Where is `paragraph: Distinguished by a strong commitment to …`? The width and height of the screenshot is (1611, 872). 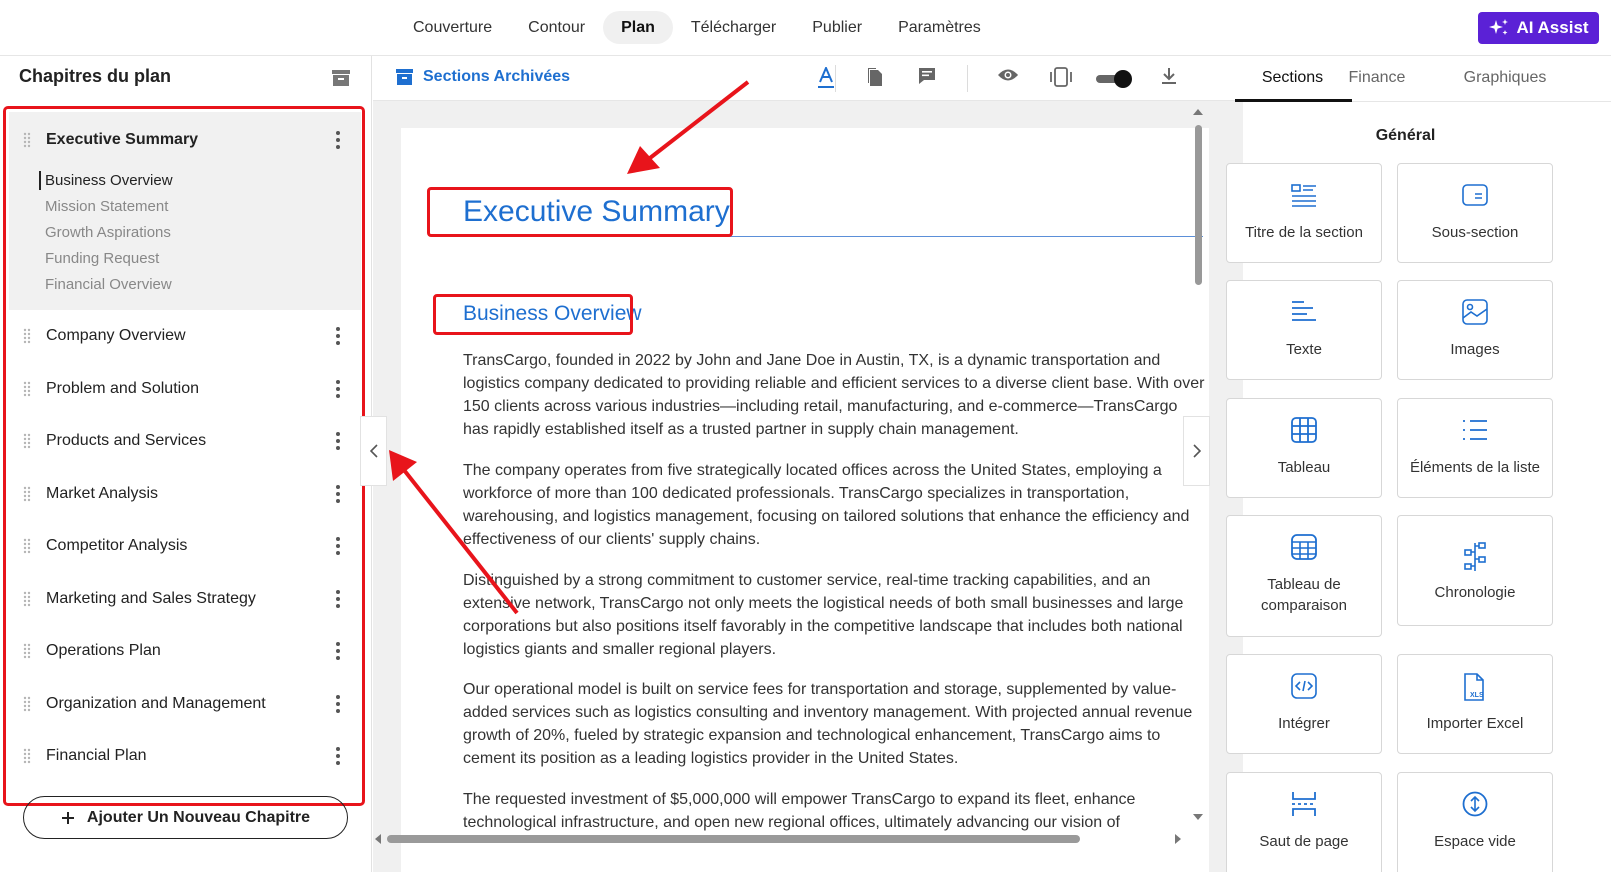
paragraph: Distinguished by a strong commitment to … is located at coordinates (834, 615).